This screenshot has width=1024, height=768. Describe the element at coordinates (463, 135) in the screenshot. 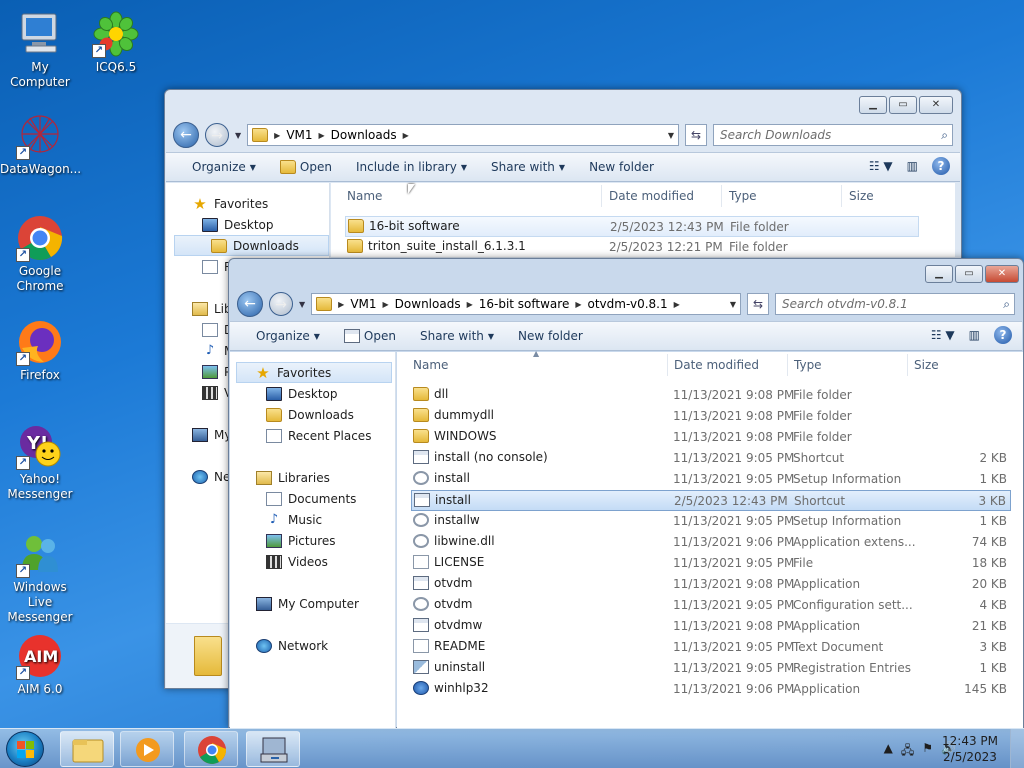

I see `address-bar: ▶ VM1 ▶ Downloads ▶ ▼` at that location.